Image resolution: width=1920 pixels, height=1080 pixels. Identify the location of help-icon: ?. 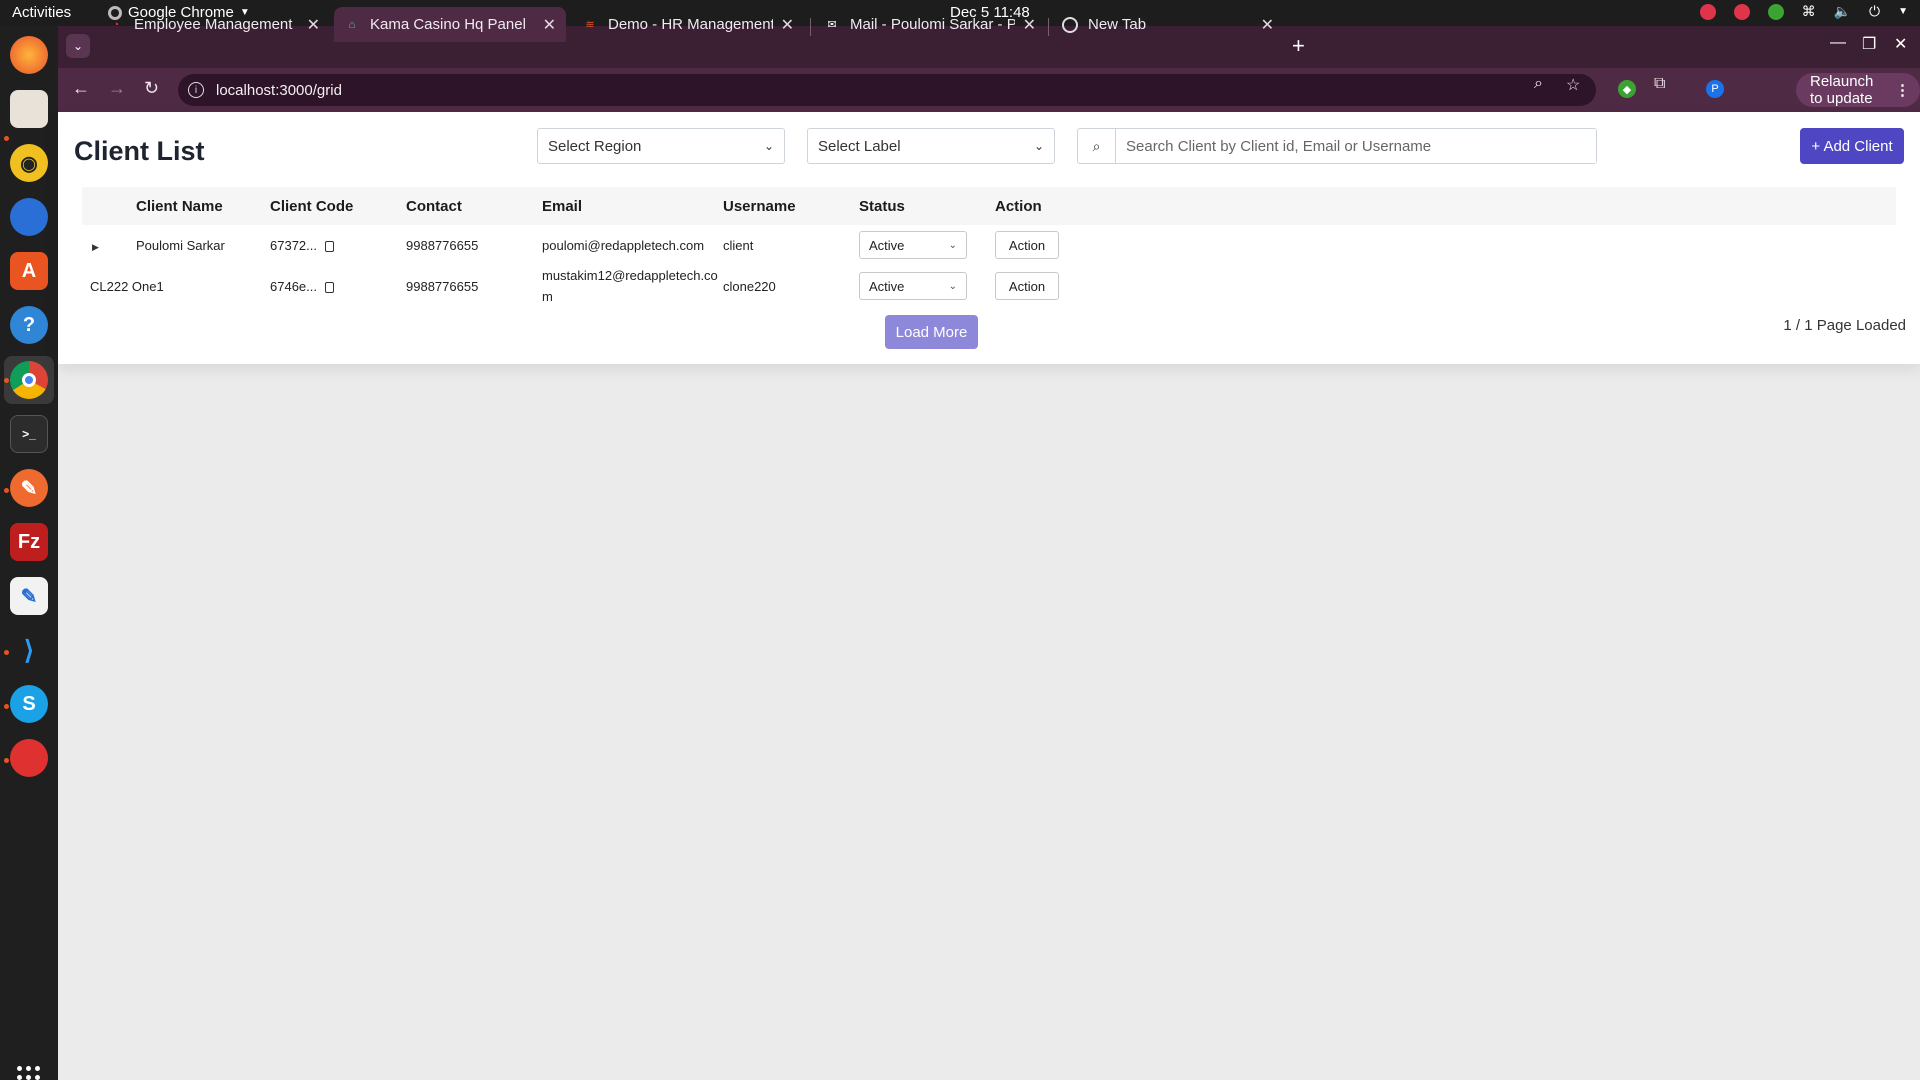
(29, 325).